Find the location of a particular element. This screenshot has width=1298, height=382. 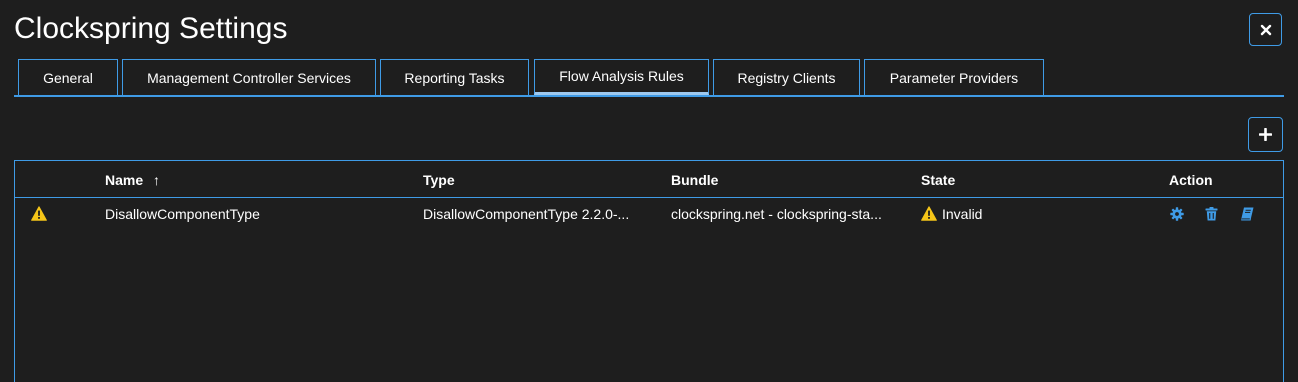

state-label: Invalid is located at coordinates (962, 214).